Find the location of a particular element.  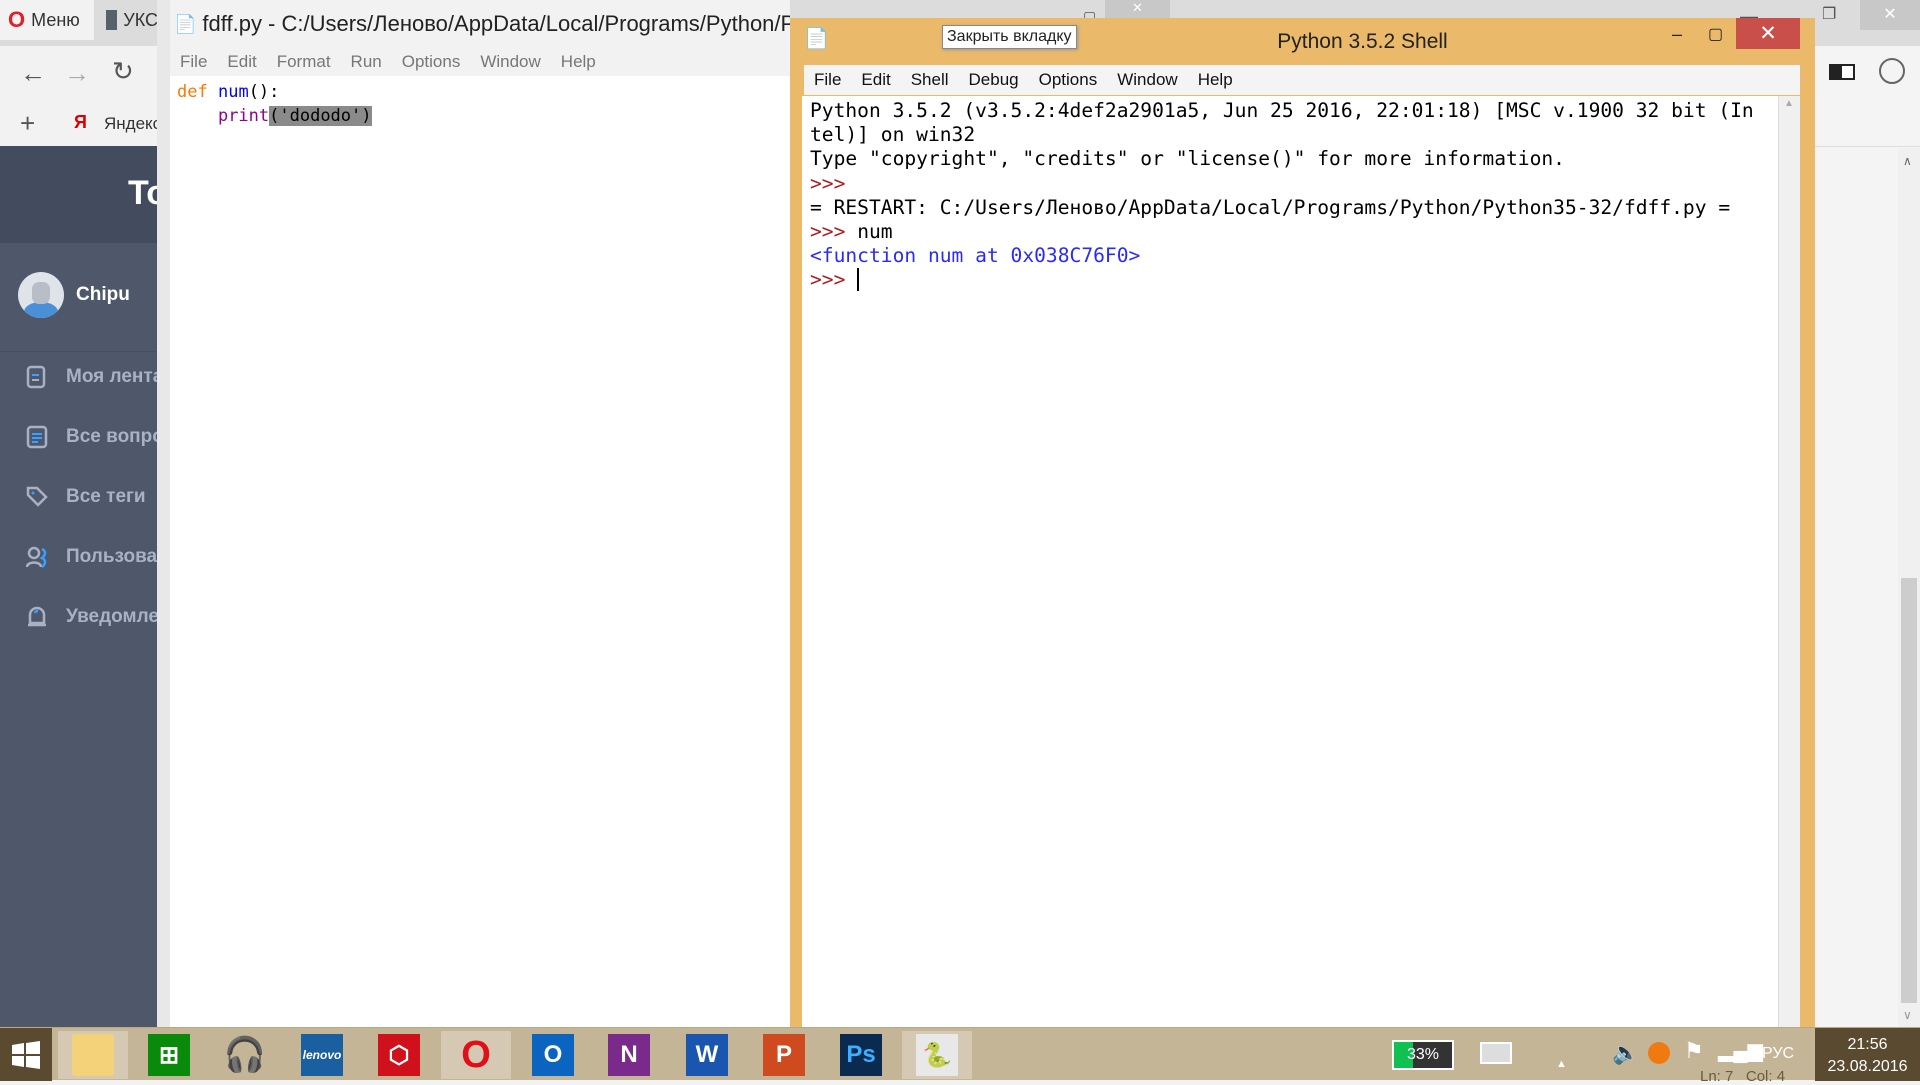

shell-menu-file: File is located at coordinates (827, 80).